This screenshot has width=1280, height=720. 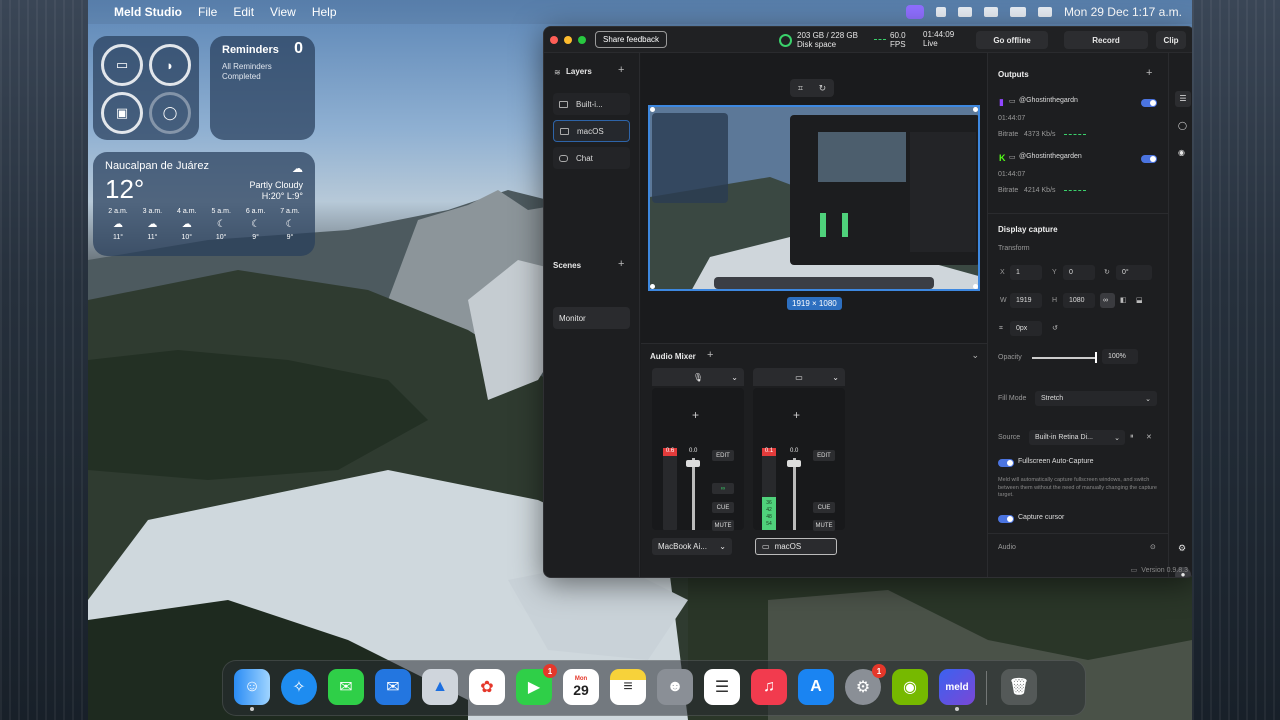 What do you see at coordinates (796, 546) in the screenshot?
I see `channel-2-device-select: ▭ macOS` at bounding box center [796, 546].